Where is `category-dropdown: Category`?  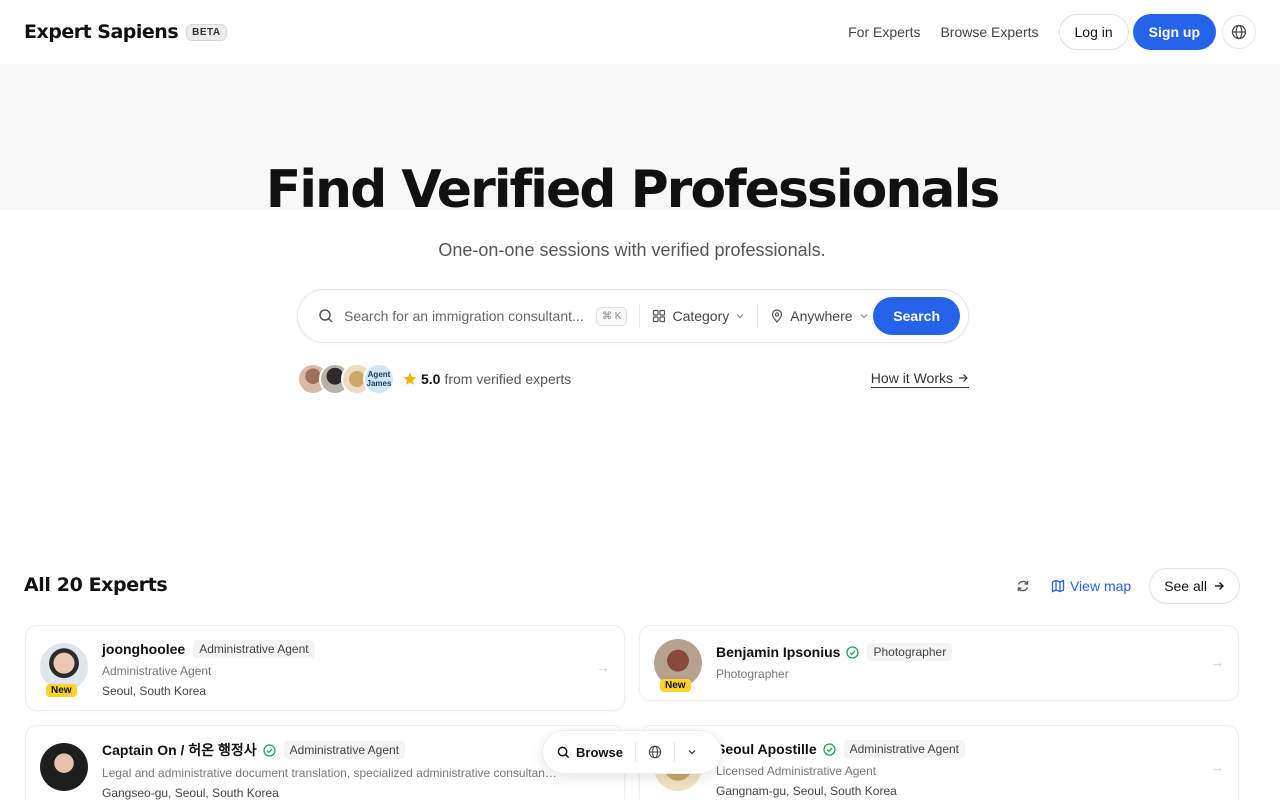
category-dropdown: Category is located at coordinates (698, 316).